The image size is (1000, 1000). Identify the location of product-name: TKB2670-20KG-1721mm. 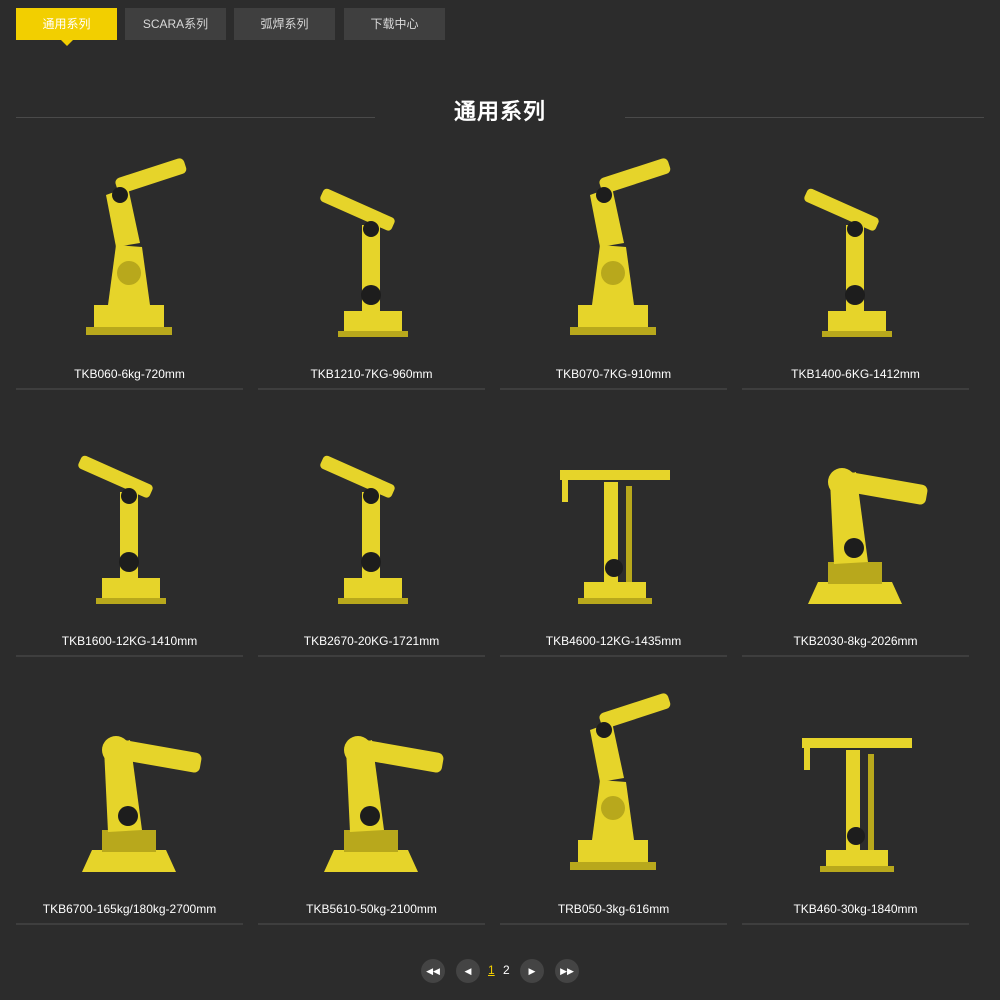
(371, 641).